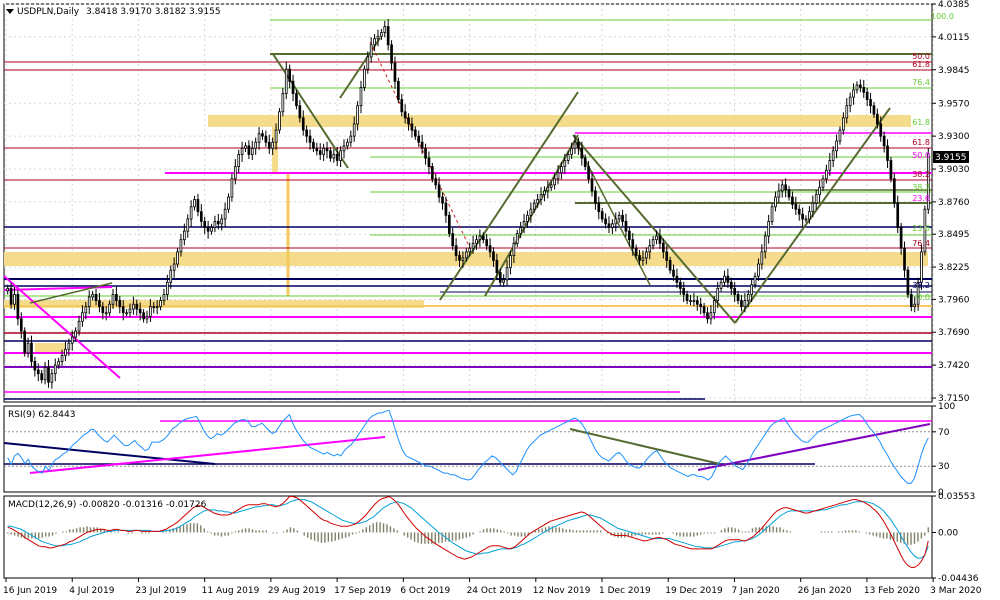  Describe the element at coordinates (954, 300) in the screenshot. I see `price-tick-label: 3.7960` at that location.